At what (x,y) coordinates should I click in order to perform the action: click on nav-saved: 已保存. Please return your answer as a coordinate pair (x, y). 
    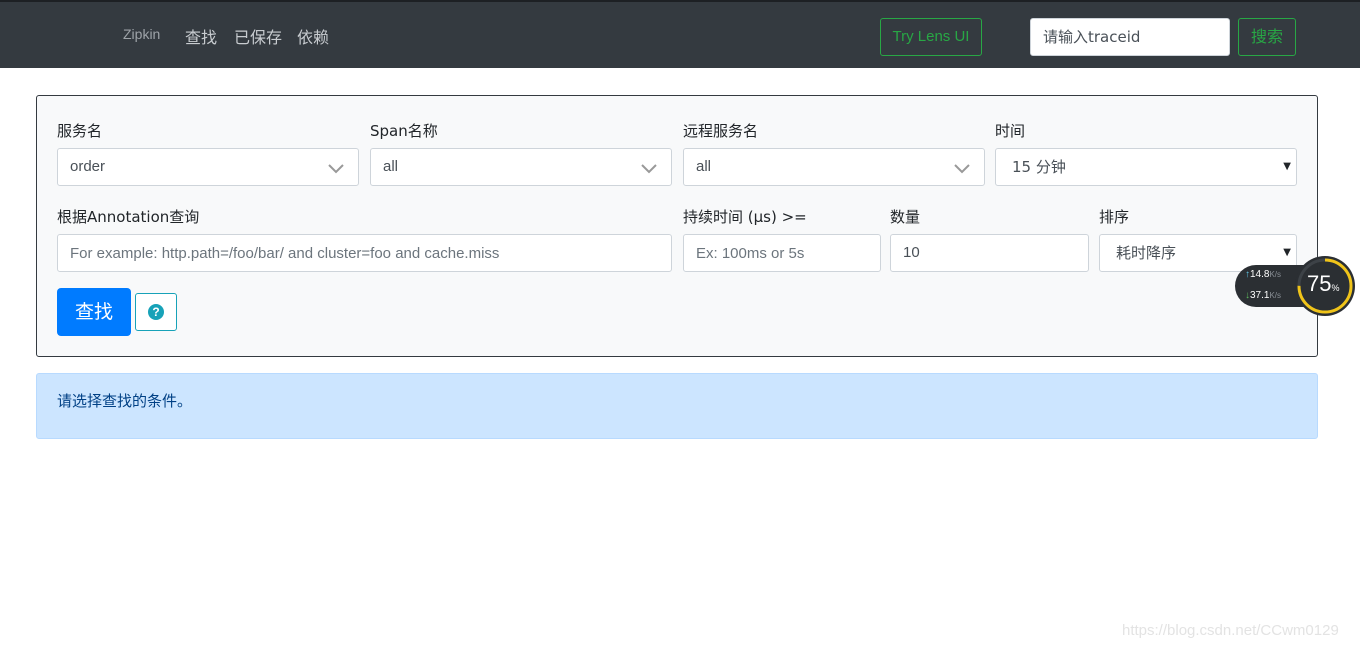
    Looking at the image, I should click on (258, 36).